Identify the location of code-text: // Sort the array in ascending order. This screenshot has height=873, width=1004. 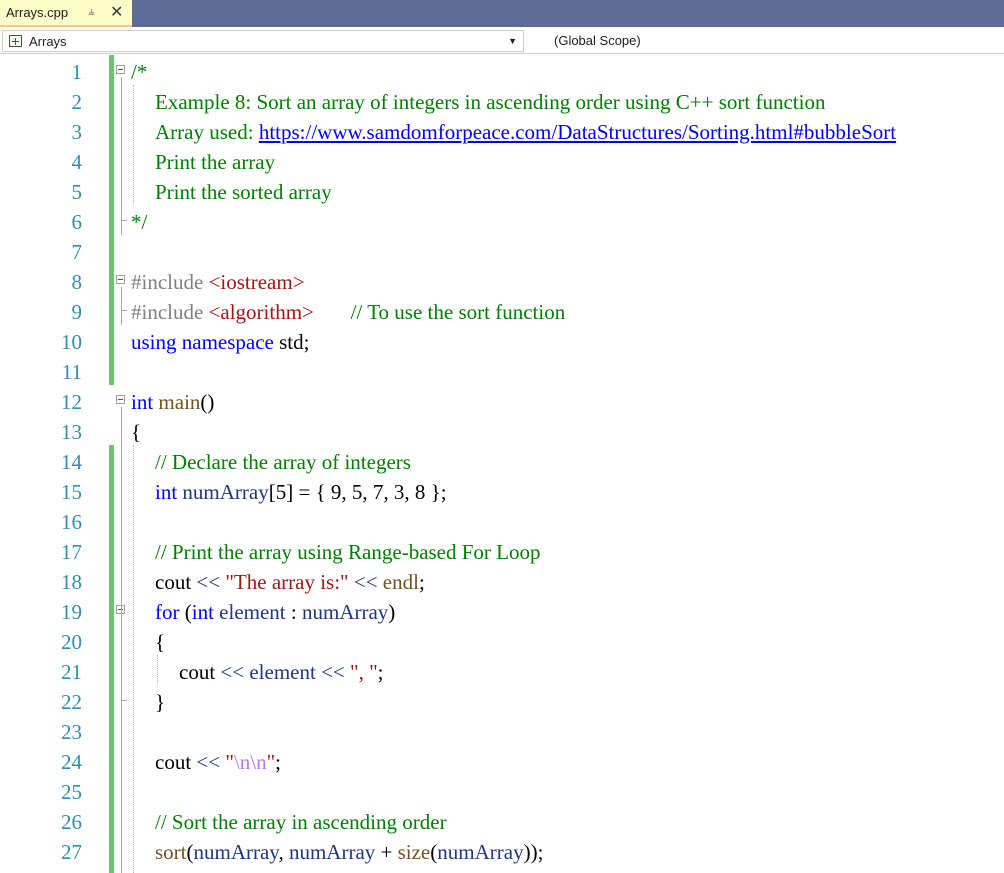
(301, 822).